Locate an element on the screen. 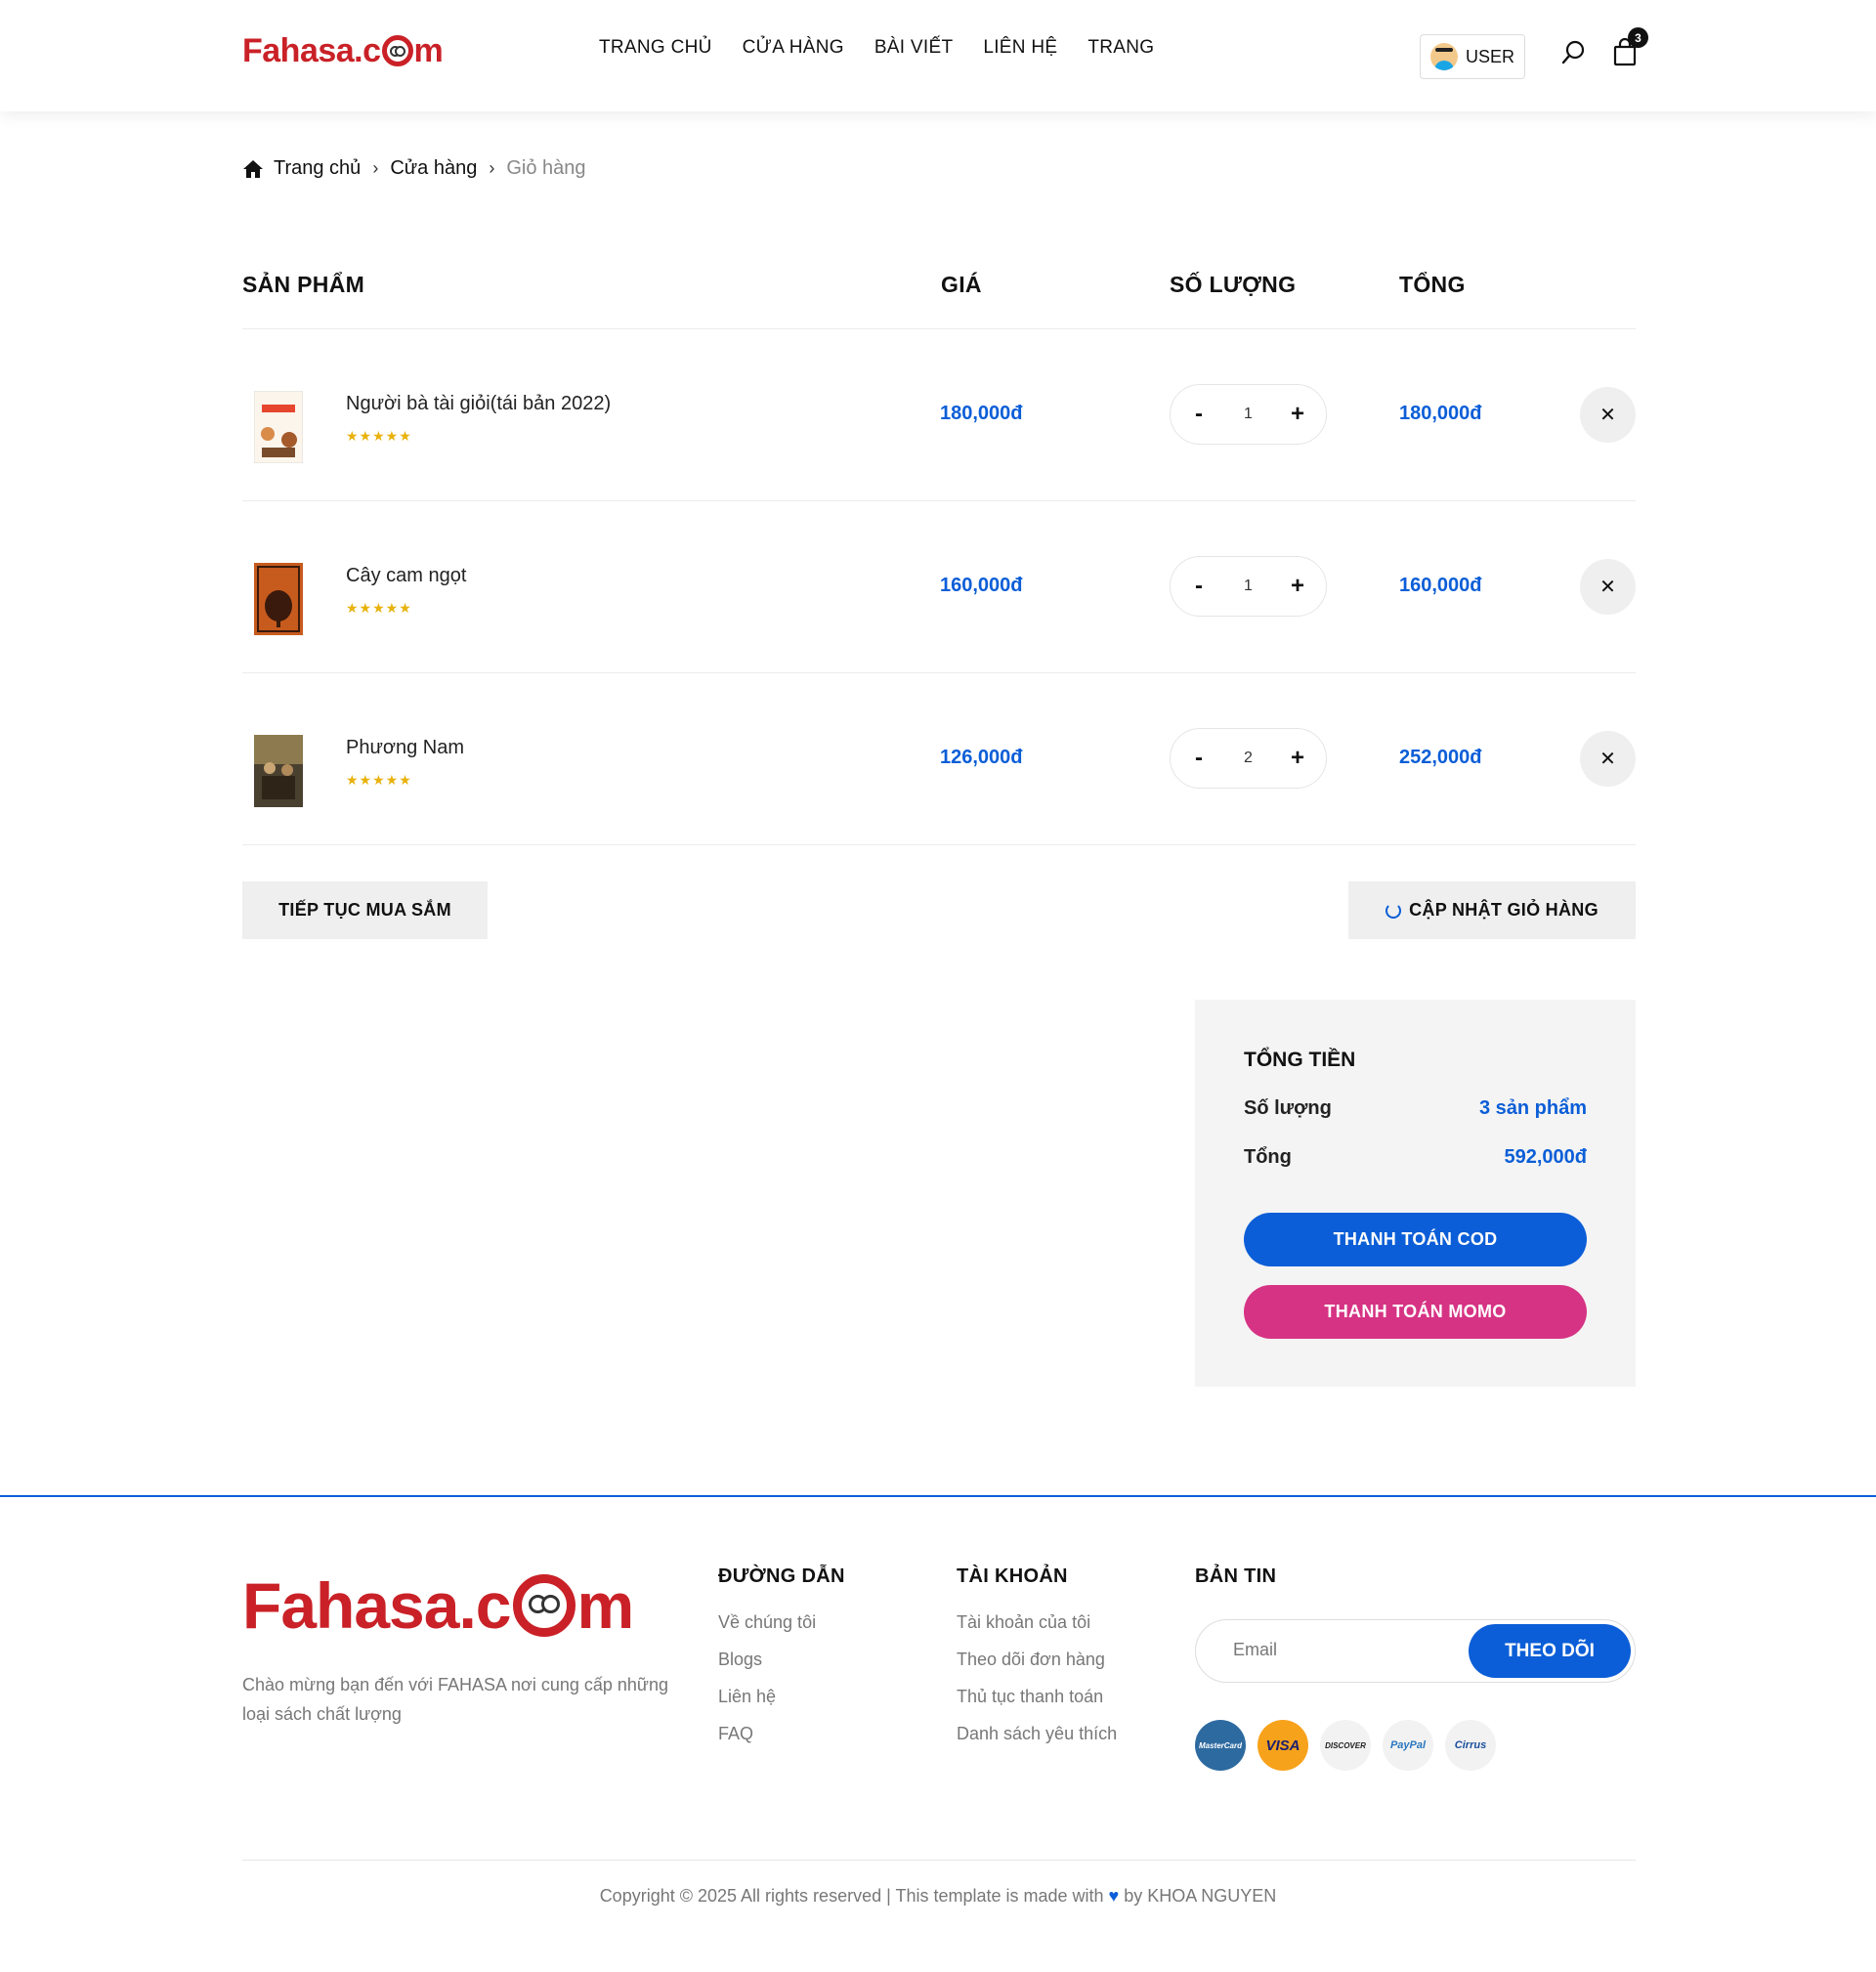  avatar is located at coordinates (1444, 56).